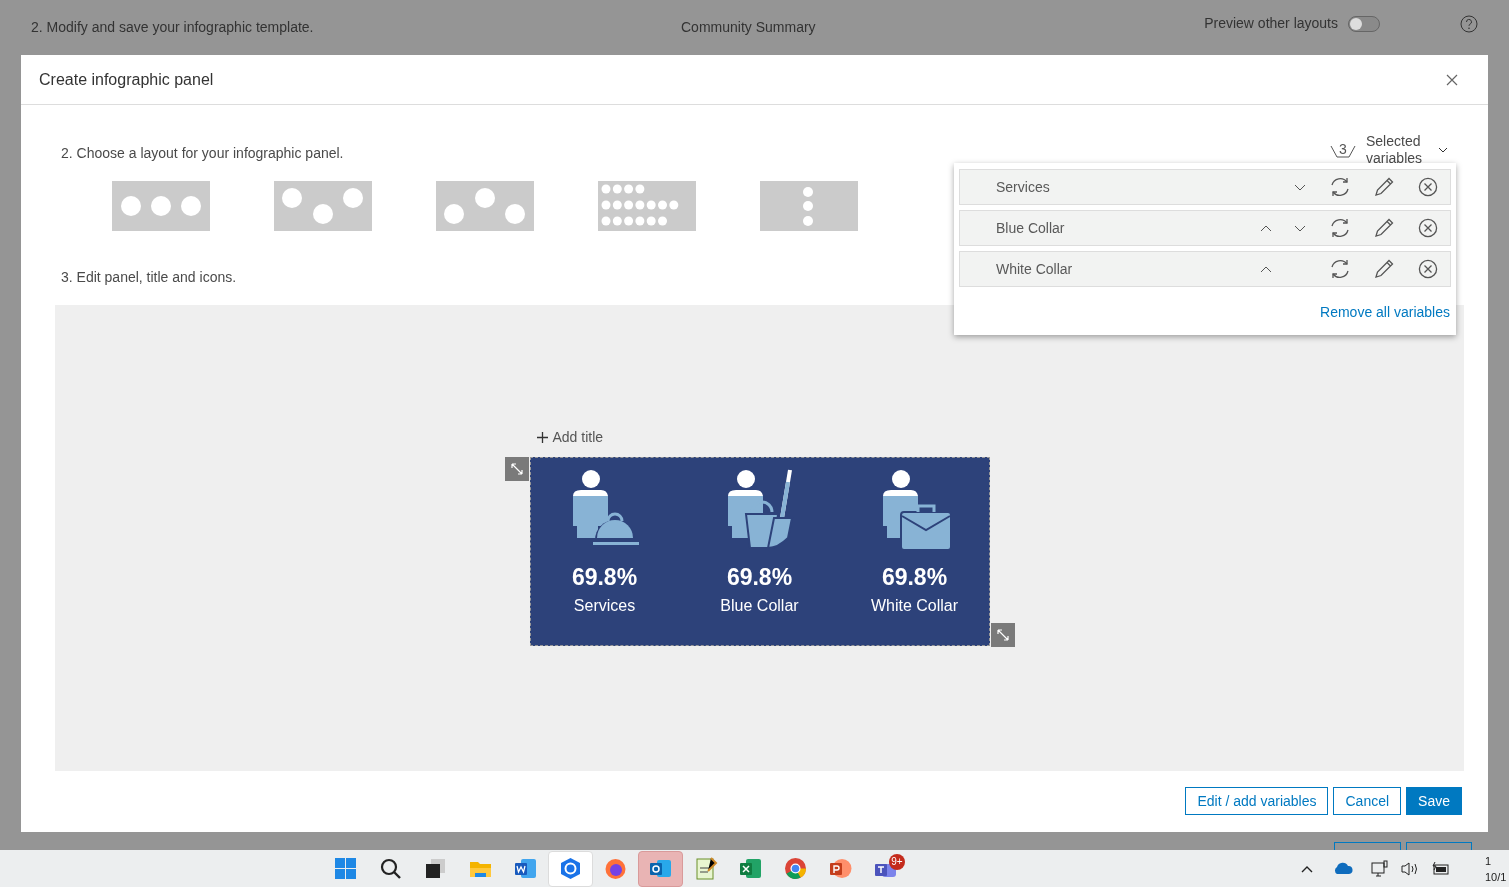 The height and width of the screenshot is (887, 1509). What do you see at coordinates (202, 153) in the screenshot?
I see `step-text: 2. Choose a layout for your infographic panel.` at bounding box center [202, 153].